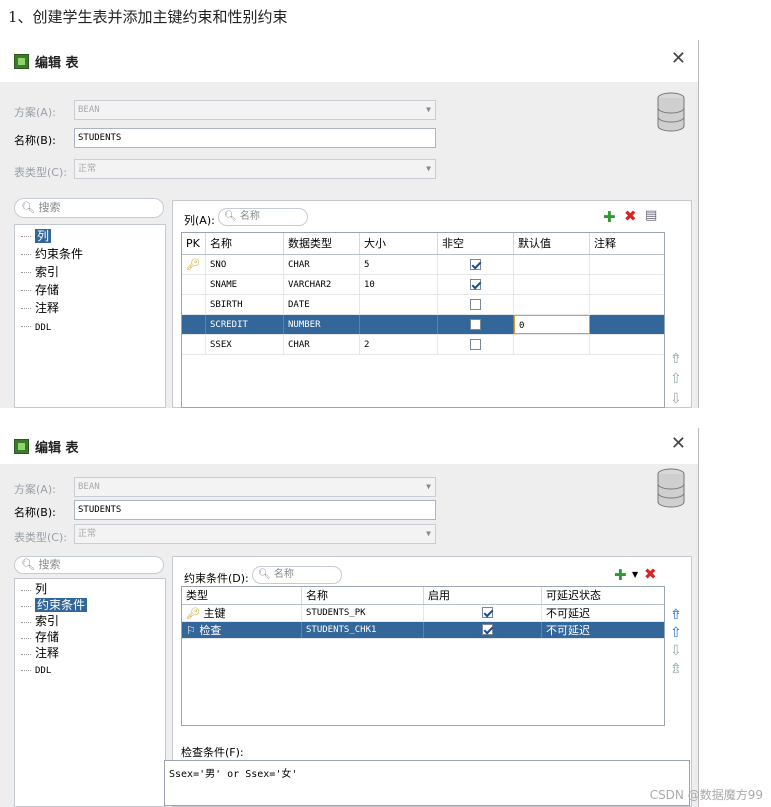 The width and height of the screenshot is (771, 807). I want to click on table-row: 🔑︎ SNO CHAR 5, so click(423, 265).